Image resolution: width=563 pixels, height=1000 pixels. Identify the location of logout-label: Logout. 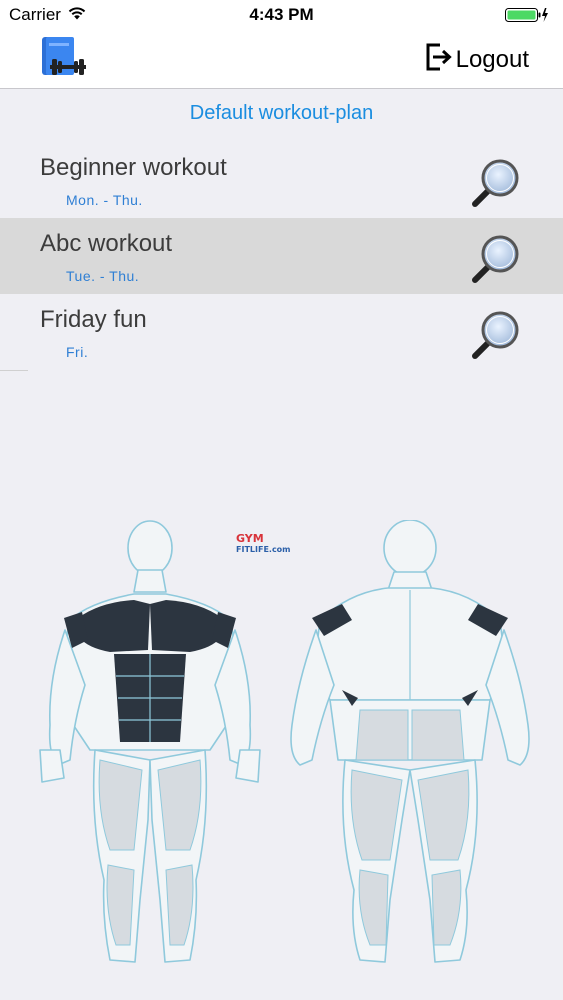
(492, 59).